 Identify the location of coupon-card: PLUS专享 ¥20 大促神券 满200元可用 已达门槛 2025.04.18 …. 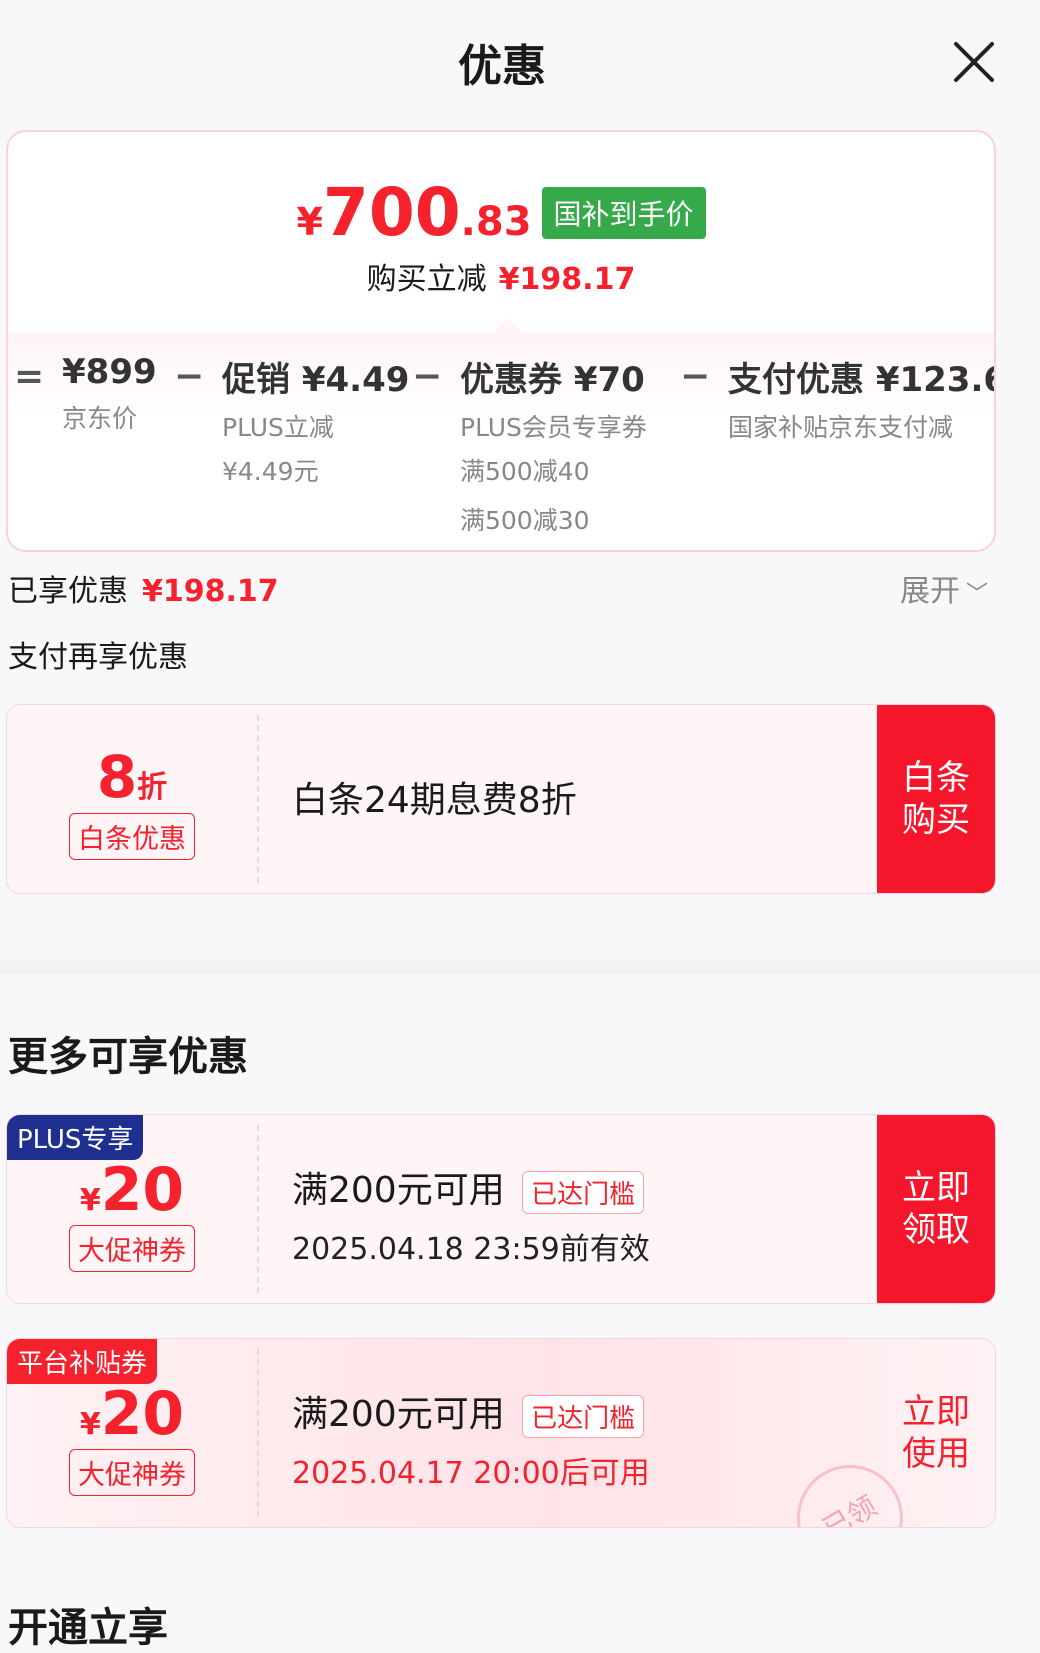
(501, 1209).